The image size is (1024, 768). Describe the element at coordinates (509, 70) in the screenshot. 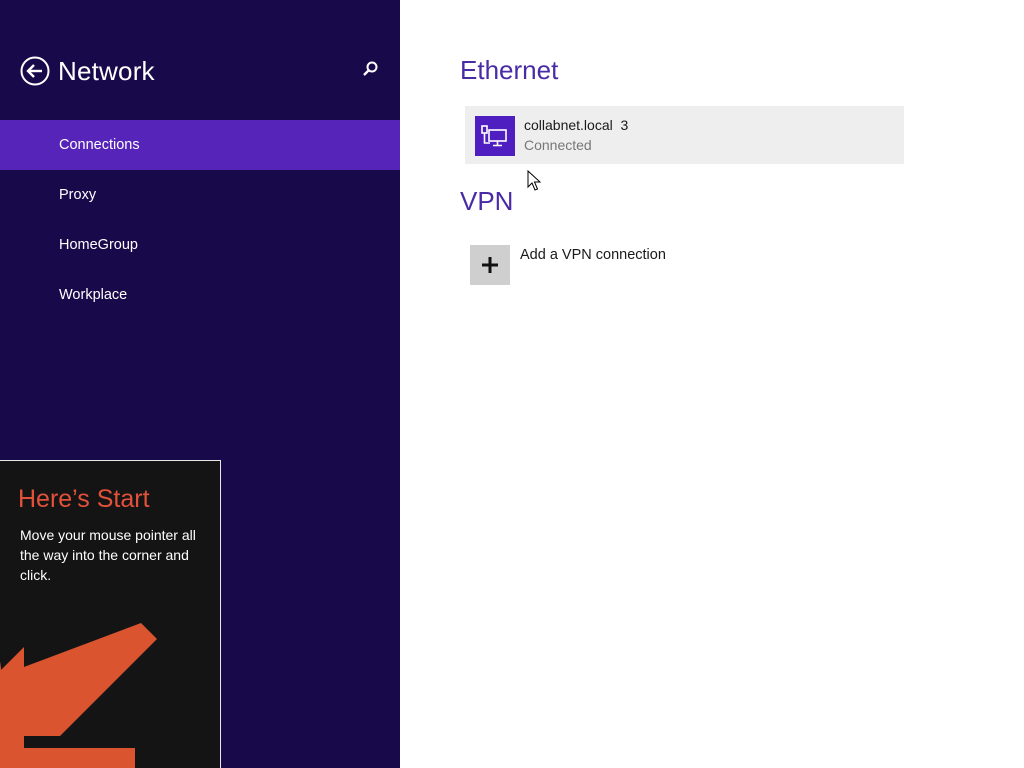

I see `ethernet-heading: Ethernet` at that location.